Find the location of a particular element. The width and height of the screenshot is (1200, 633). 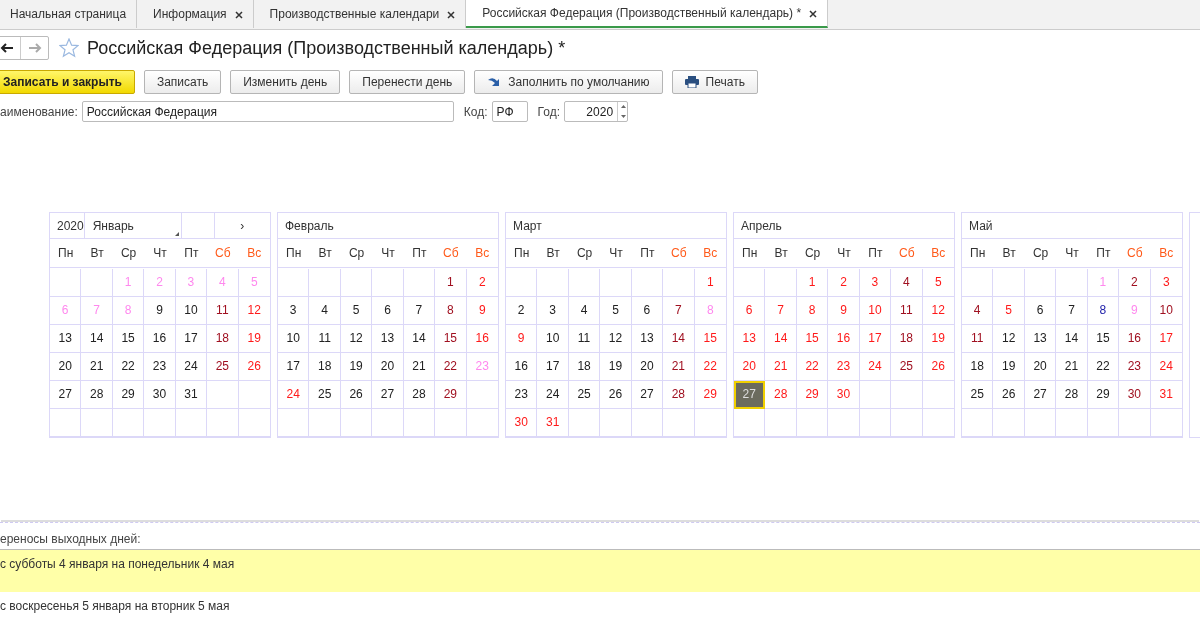

day-cell: 23 is located at coordinates (522, 394).